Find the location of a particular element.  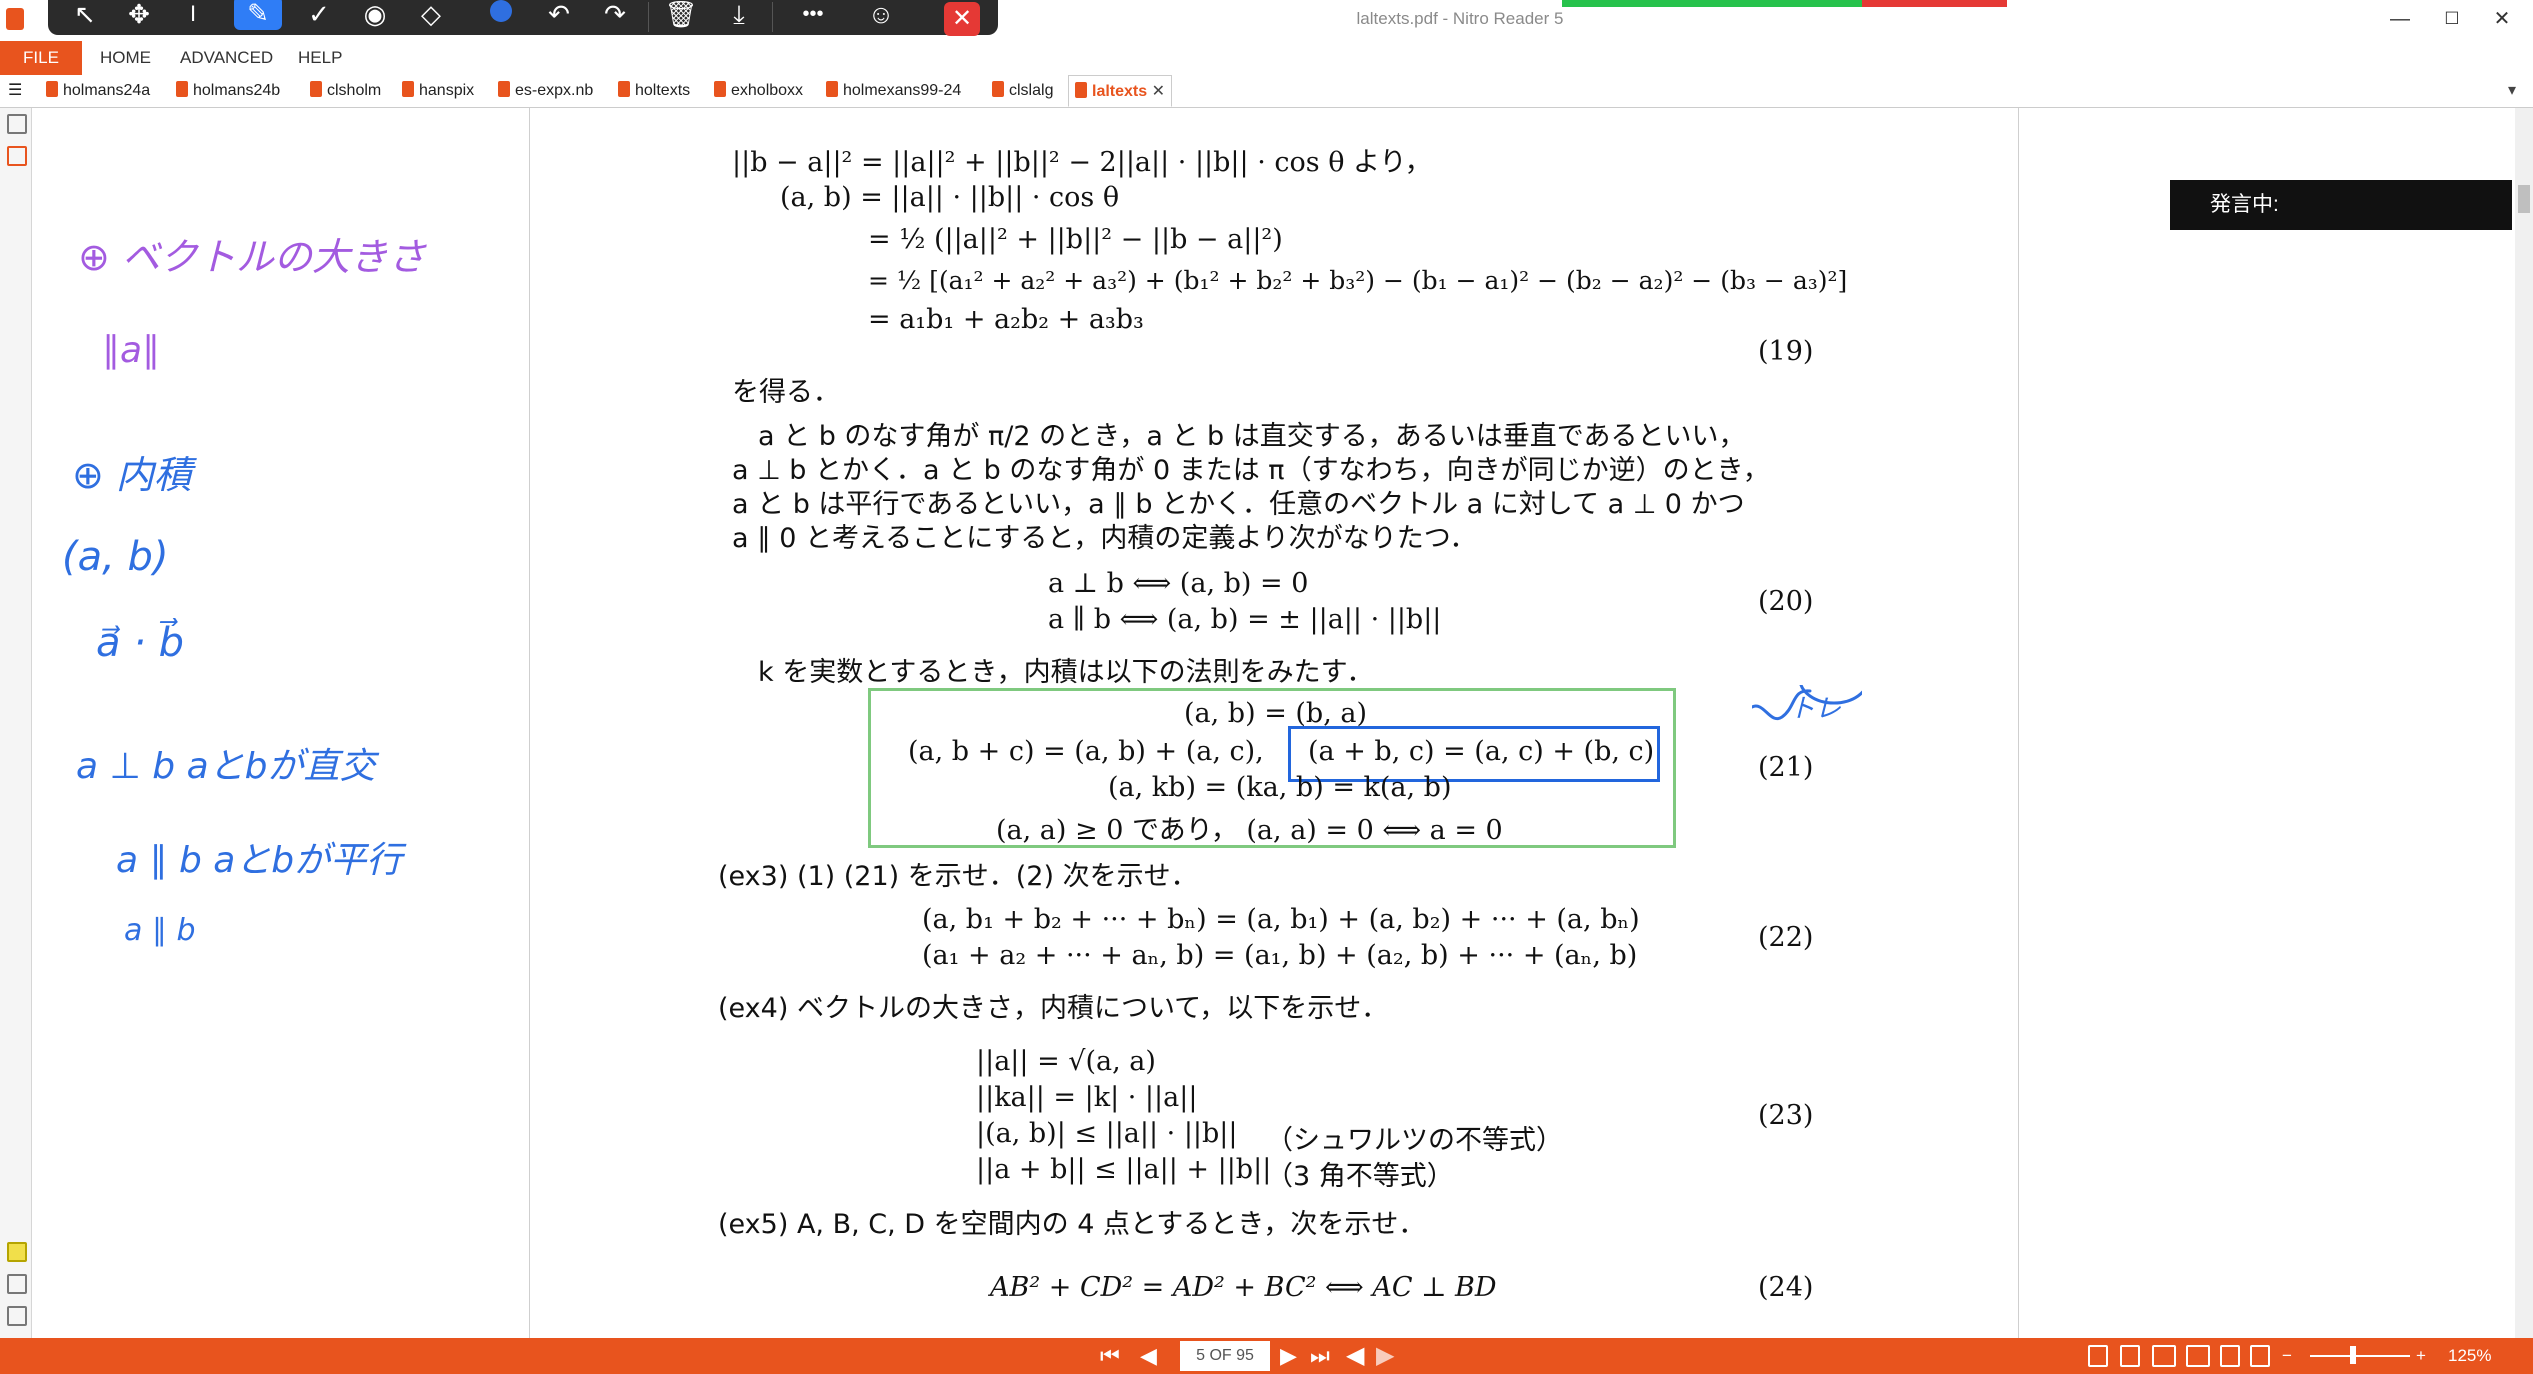

prev-page-icon: ◀ is located at coordinates (1148, 1356).